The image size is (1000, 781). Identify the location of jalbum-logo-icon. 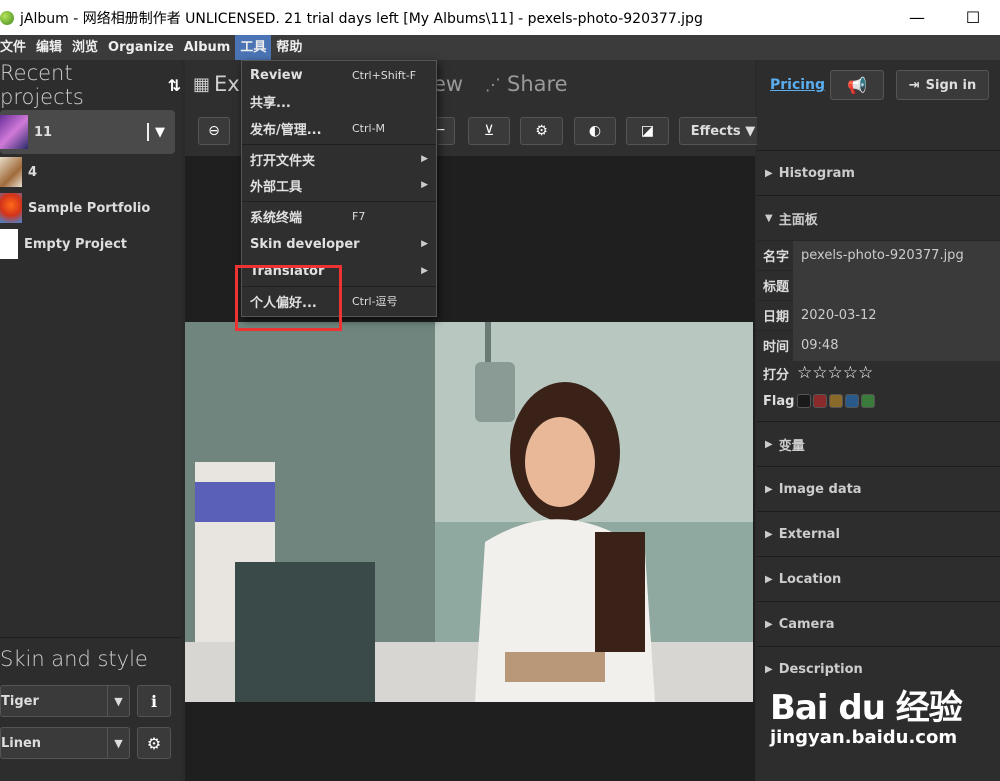
(7, 17).